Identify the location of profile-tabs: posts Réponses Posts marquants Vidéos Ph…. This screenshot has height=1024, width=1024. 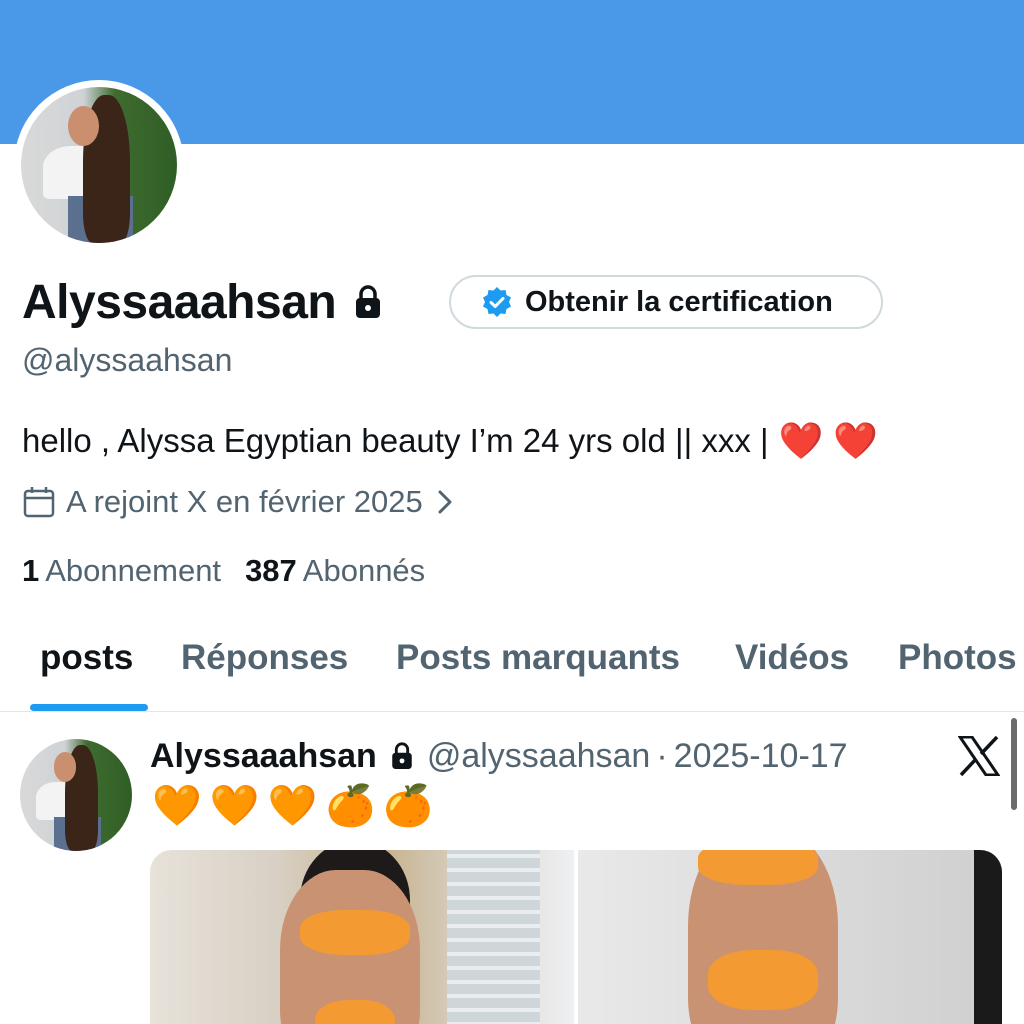
(512, 666).